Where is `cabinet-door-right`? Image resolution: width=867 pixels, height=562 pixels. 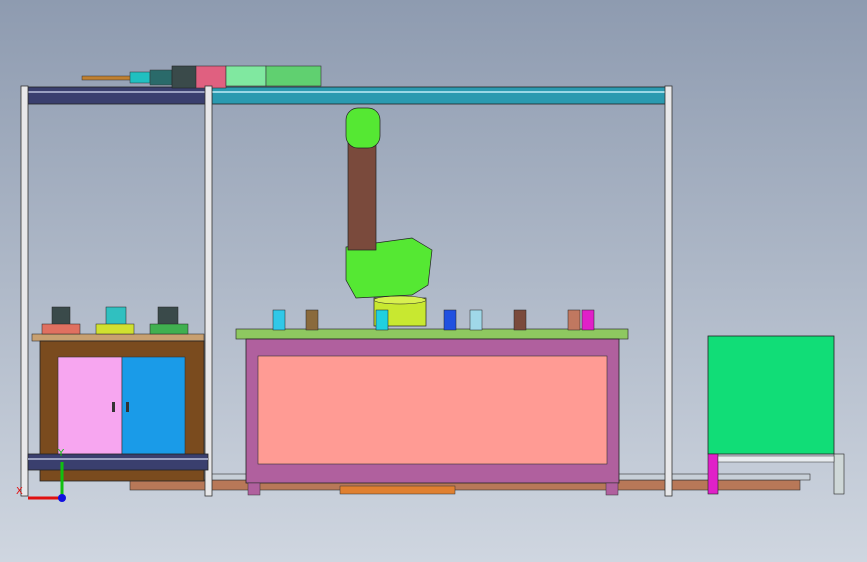
cabinet-door-right is located at coordinates (153, 406).